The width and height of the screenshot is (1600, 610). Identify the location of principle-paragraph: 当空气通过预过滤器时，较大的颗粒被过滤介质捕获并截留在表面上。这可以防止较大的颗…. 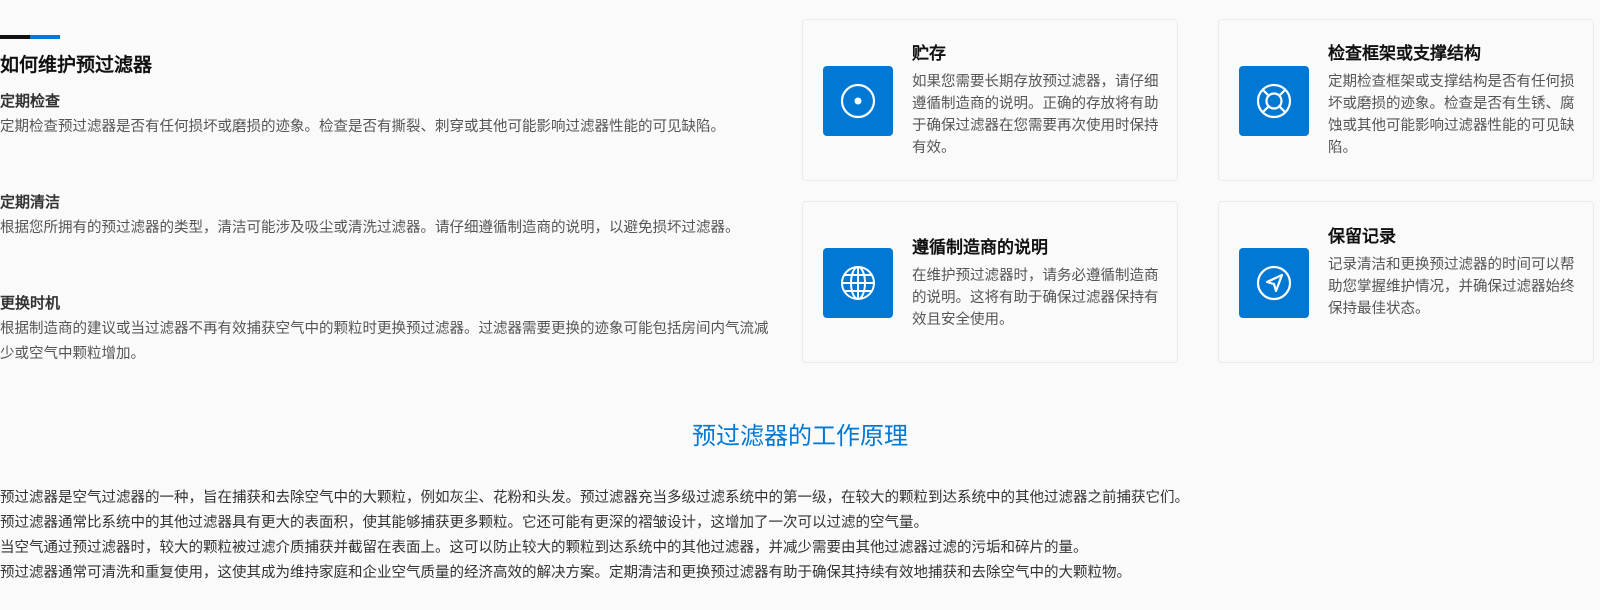
(544, 548).